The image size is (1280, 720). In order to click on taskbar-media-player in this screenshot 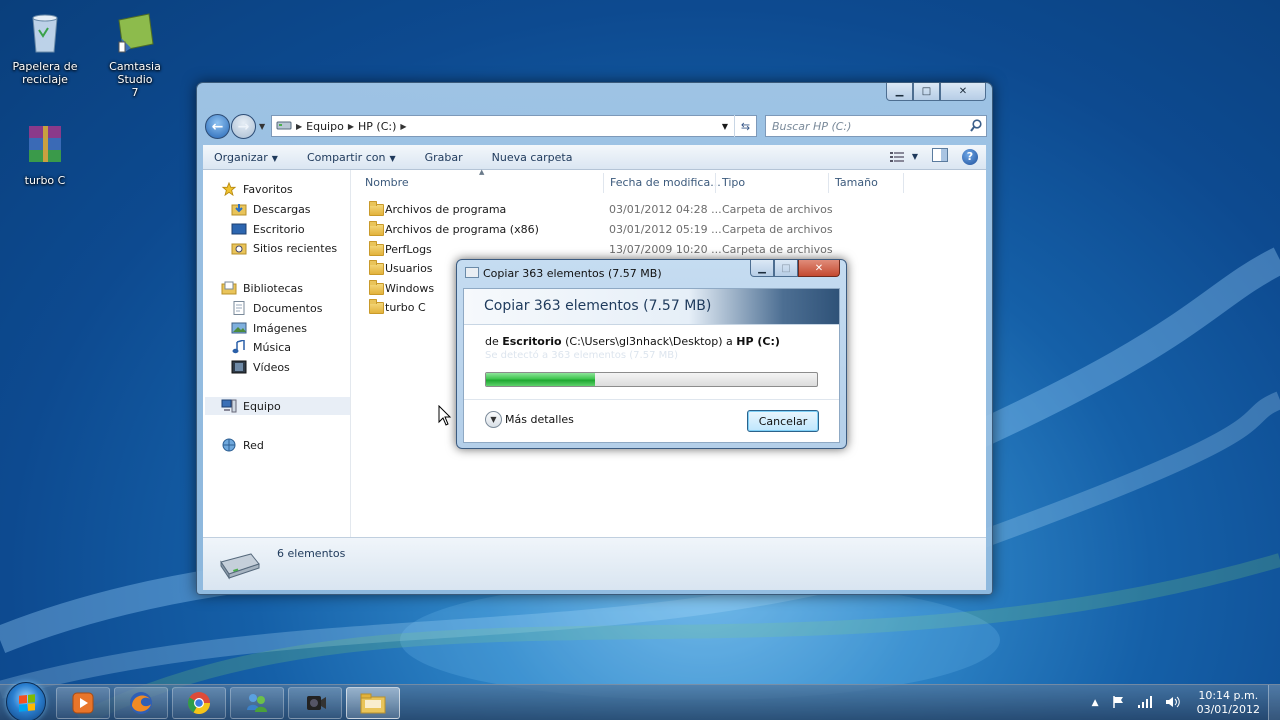, I will do `click(83, 703)`.